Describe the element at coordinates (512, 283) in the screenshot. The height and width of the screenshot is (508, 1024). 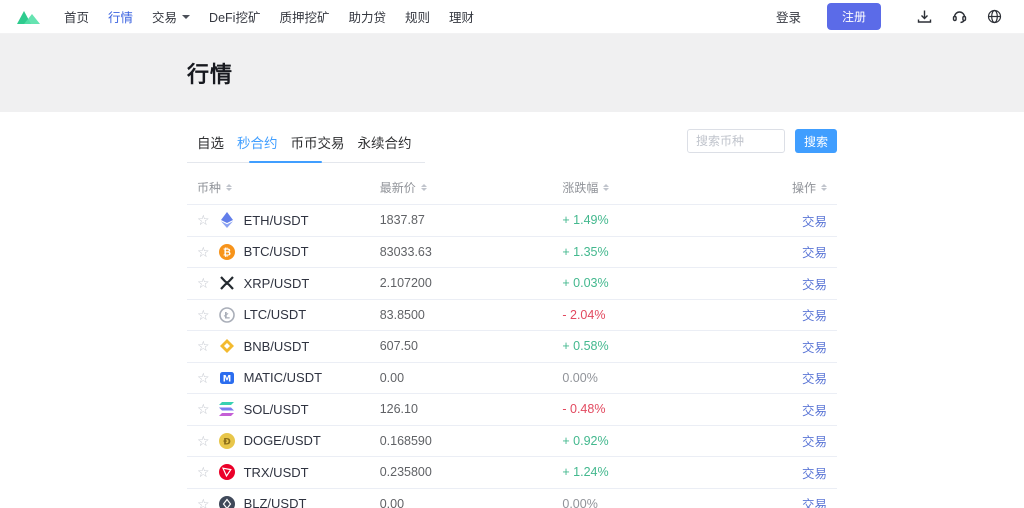
I see `table-row: ☆ XRP/USDT 2.107200 + 0.03% 交易` at that location.